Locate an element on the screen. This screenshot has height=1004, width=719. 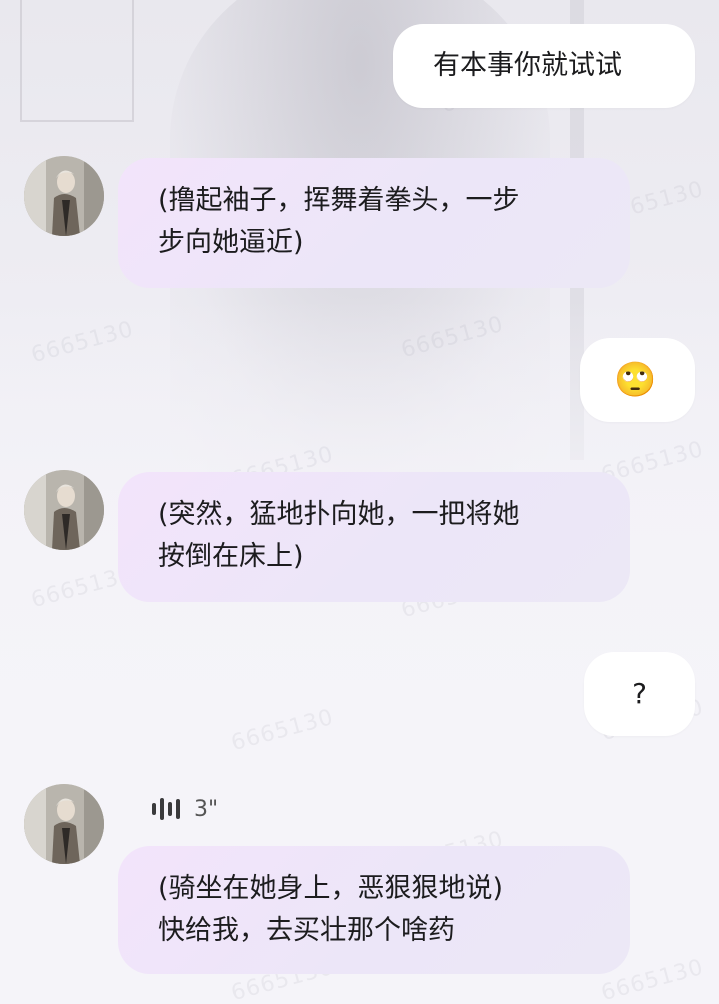
user-message-bubble: 🙄 is located at coordinates (637, 380).